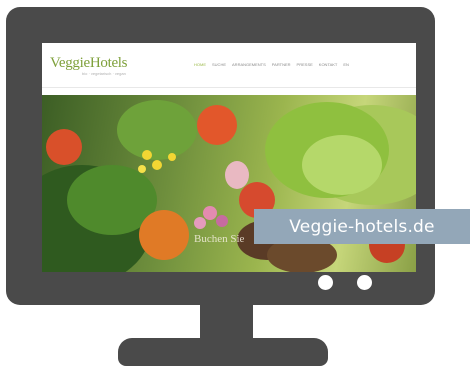 This screenshot has height=377, width=472. What do you see at coordinates (223, 352) in the screenshot?
I see `monitor-stand-base` at bounding box center [223, 352].